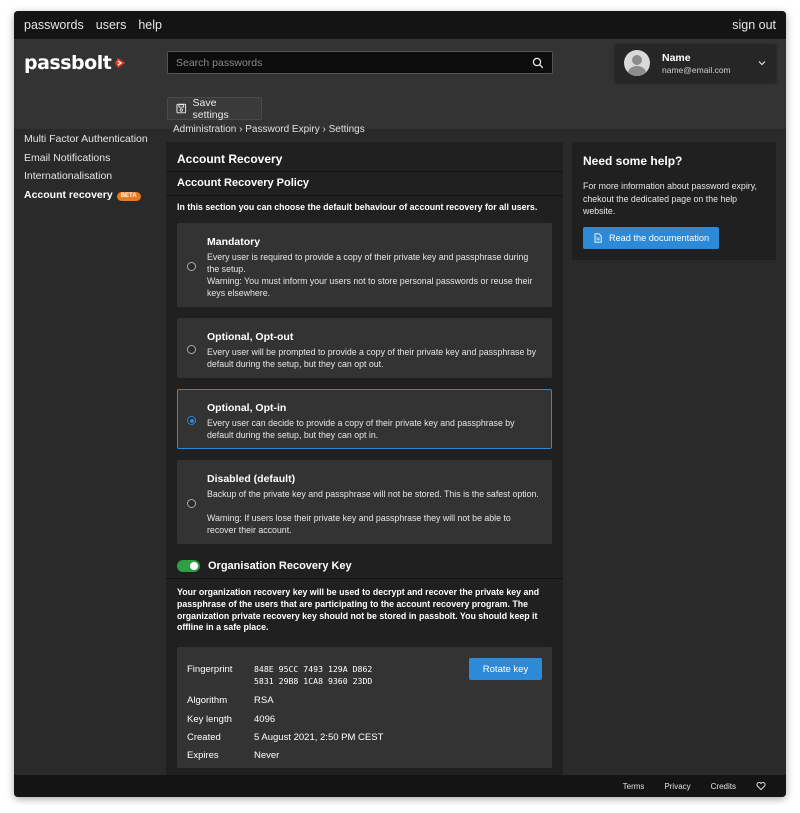 The width and height of the screenshot is (800, 813). I want to click on created-label: Created, so click(204, 737).